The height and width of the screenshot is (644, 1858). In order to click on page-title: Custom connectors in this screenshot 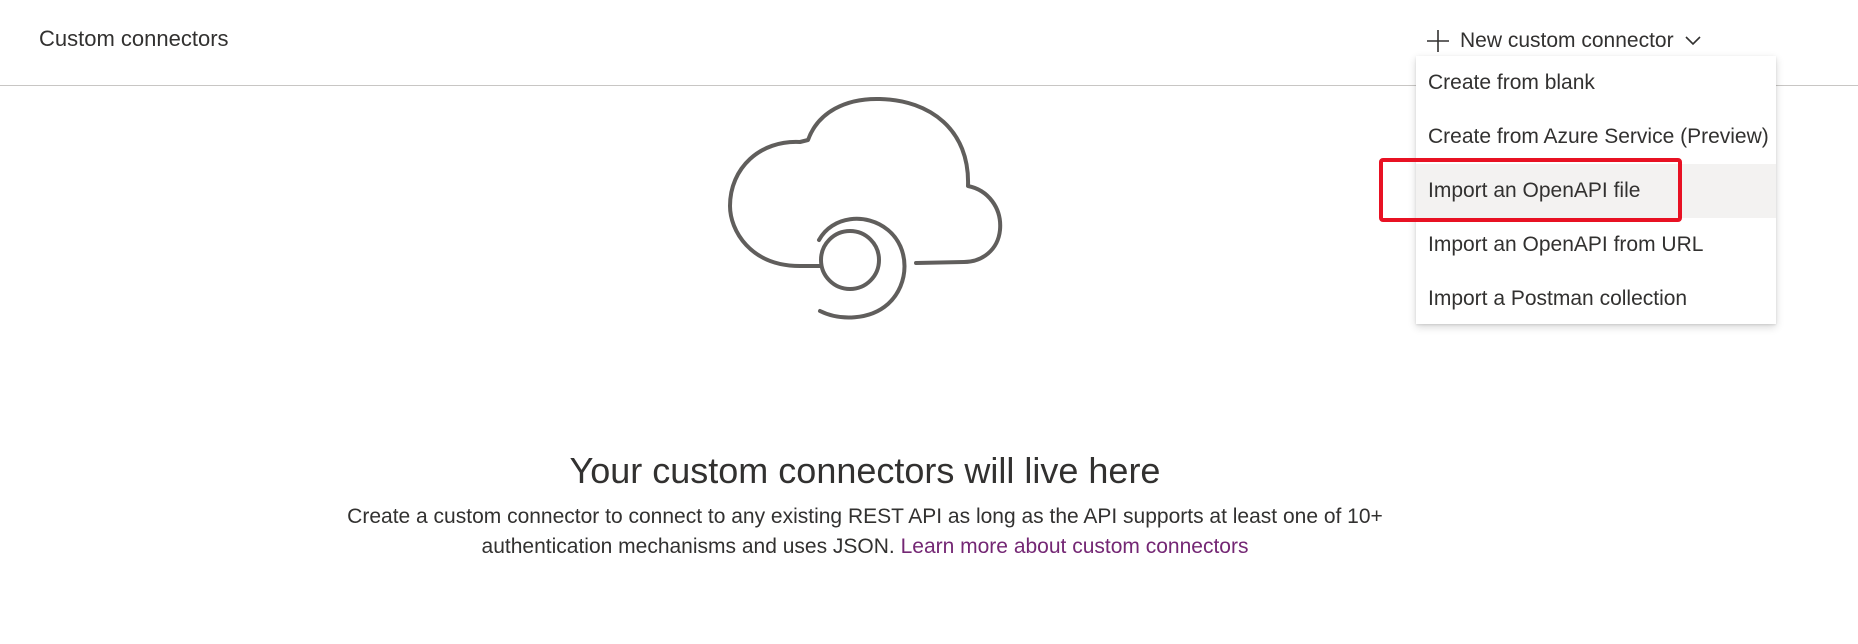, I will do `click(134, 38)`.